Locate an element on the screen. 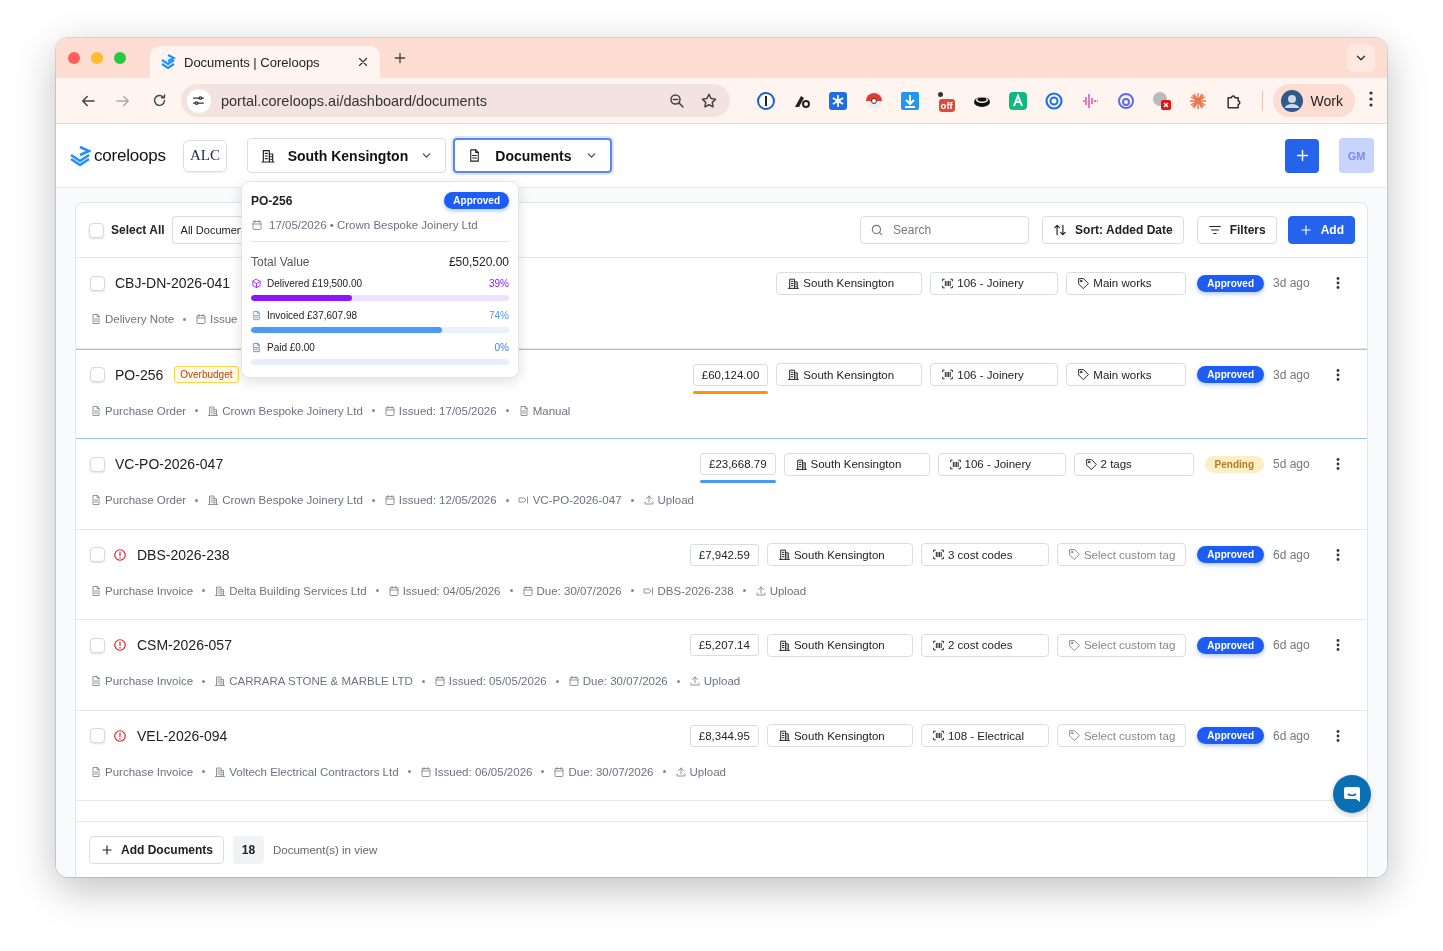 The image size is (1443, 951). add-button: Add is located at coordinates (1321, 230).